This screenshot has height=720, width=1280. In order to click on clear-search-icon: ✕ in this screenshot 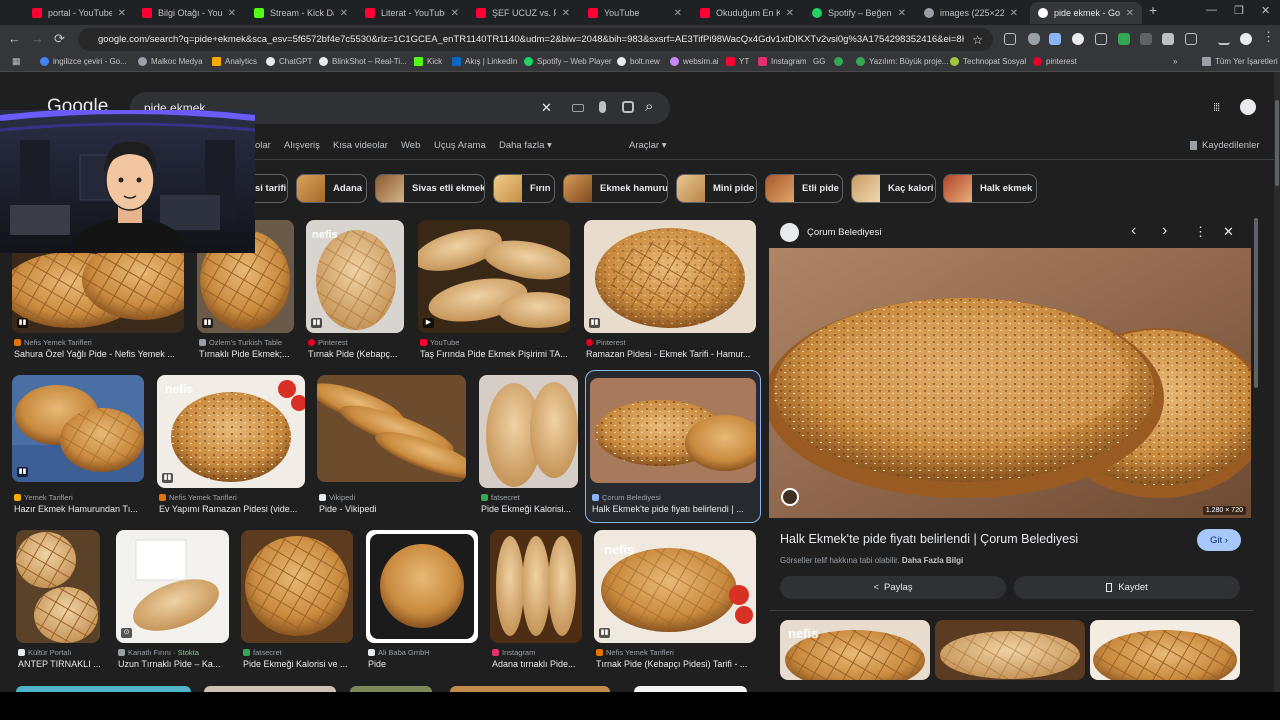, I will do `click(546, 108)`.